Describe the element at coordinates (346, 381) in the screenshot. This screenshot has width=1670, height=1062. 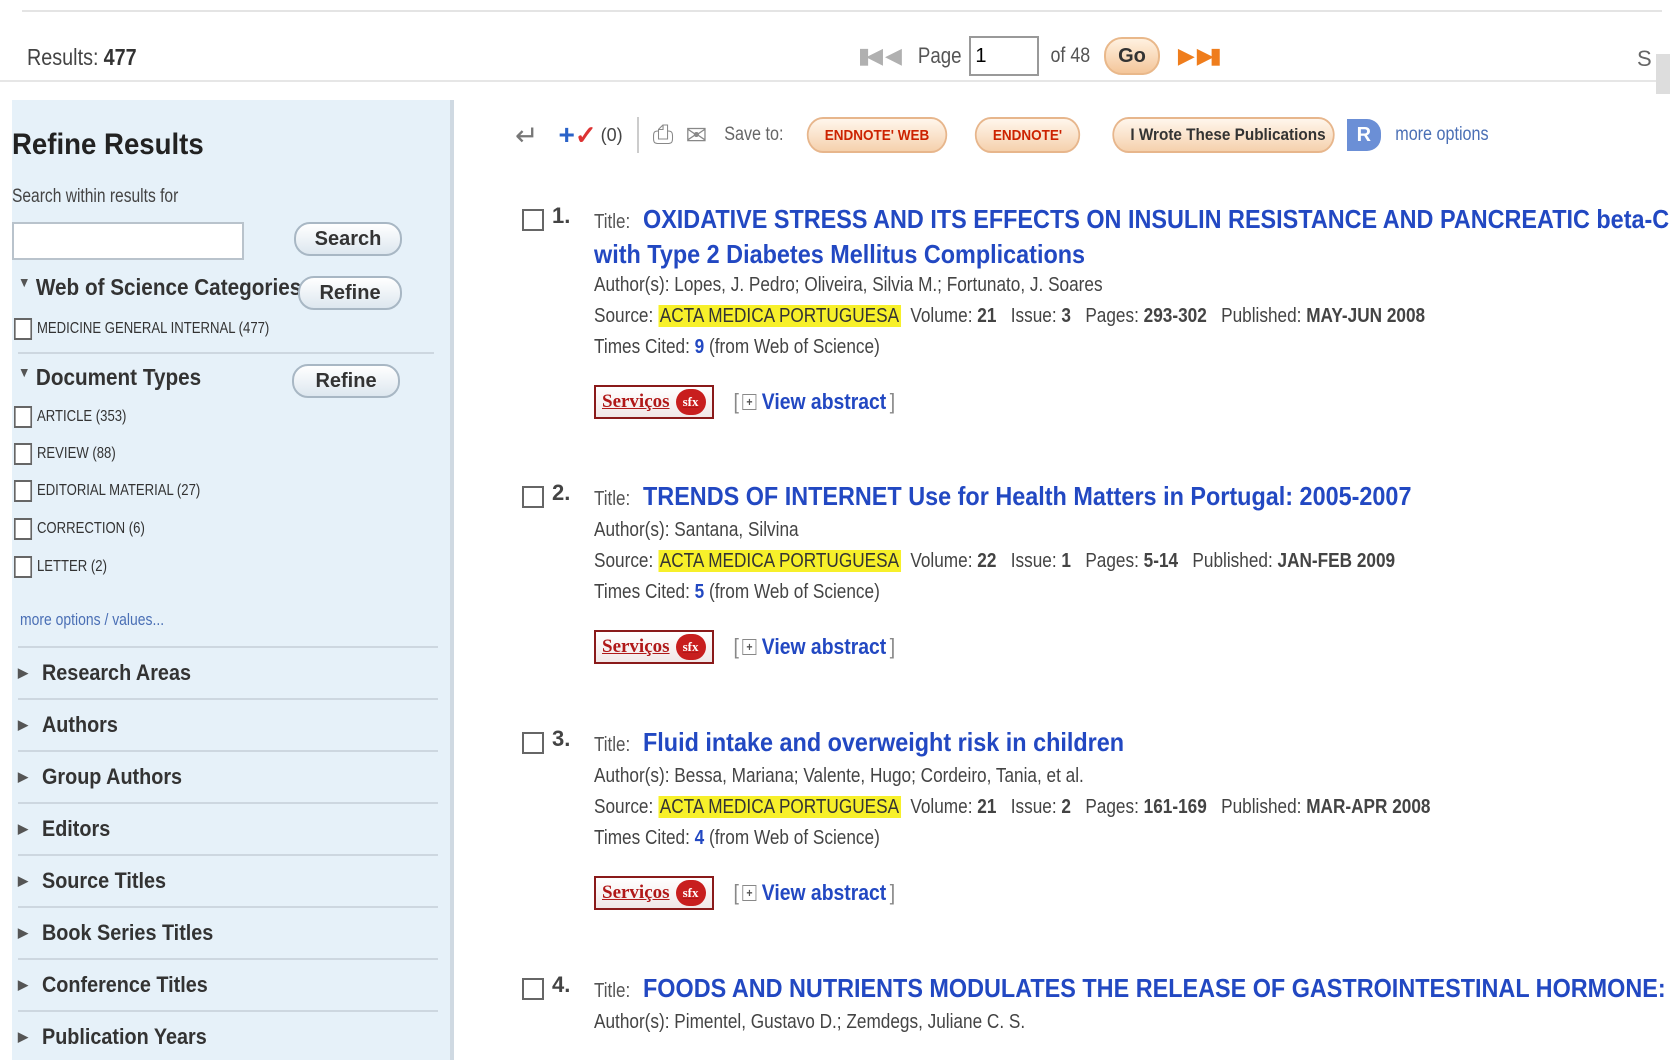
I see `document-types-refine-button: Refine` at that location.